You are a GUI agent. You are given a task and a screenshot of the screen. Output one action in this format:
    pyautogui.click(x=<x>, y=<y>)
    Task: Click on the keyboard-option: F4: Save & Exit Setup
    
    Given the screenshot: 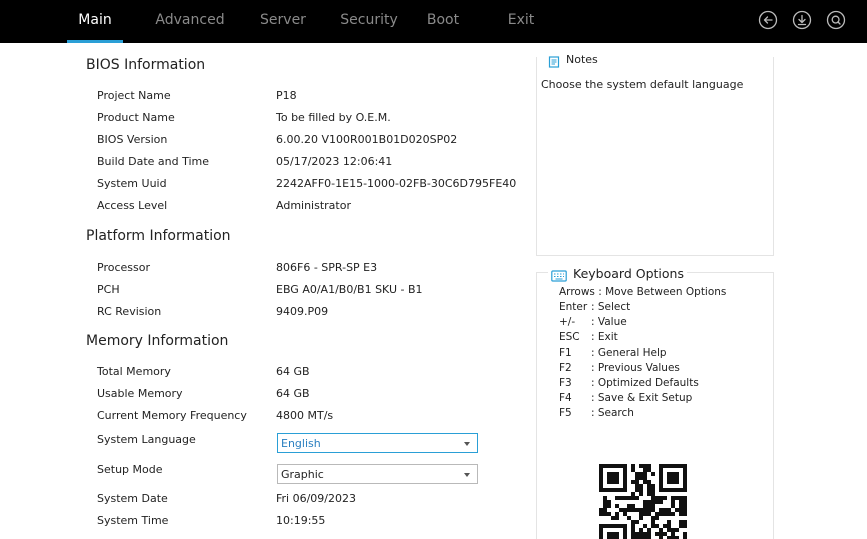 What is the action you would take?
    pyautogui.click(x=626, y=398)
    